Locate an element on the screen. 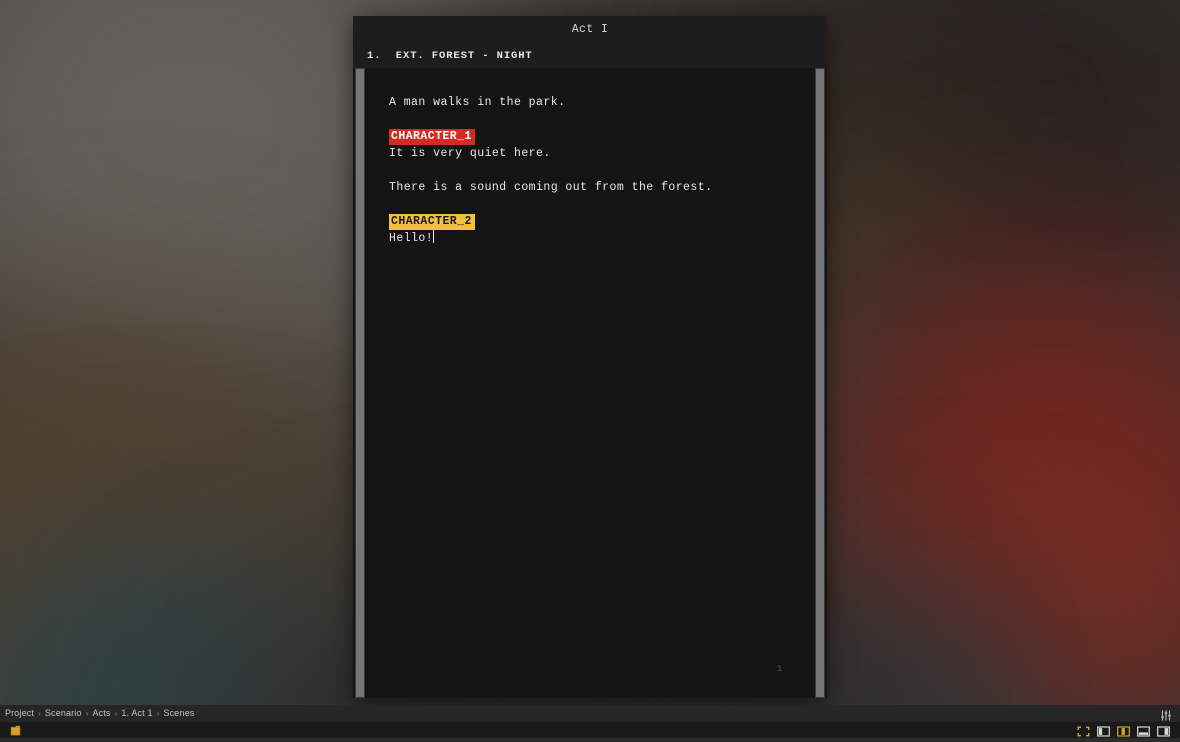 The image size is (1180, 742). breadcrumb-item: Project is located at coordinates (19, 713).